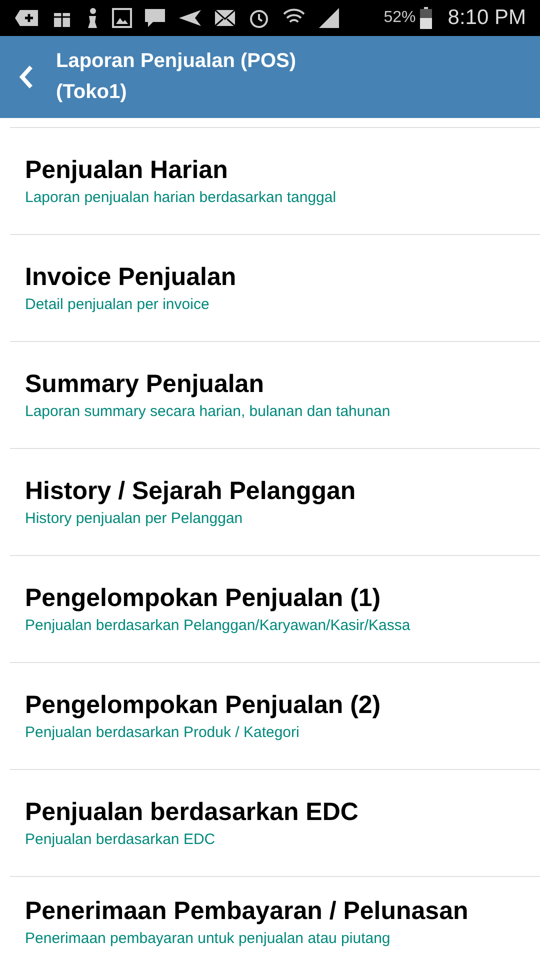 This screenshot has height=960, width=540. Describe the element at coordinates (192, 812) in the screenshot. I see `item-title: Penjualan berdasarkan EDC` at that location.